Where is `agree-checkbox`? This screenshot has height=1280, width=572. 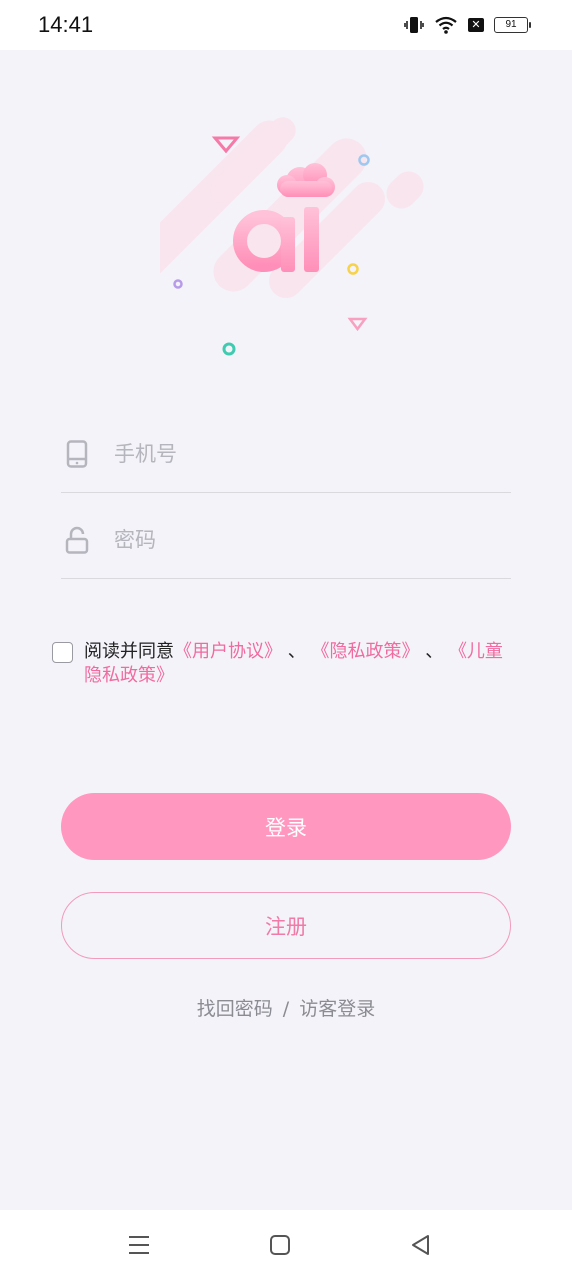 agree-checkbox is located at coordinates (62, 652).